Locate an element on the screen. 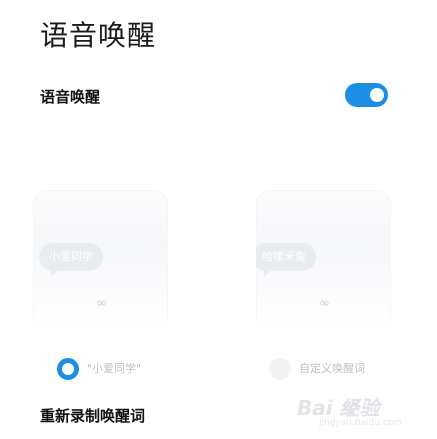 This screenshot has width=437, height=439. toggle-knob is located at coordinates (377, 95).